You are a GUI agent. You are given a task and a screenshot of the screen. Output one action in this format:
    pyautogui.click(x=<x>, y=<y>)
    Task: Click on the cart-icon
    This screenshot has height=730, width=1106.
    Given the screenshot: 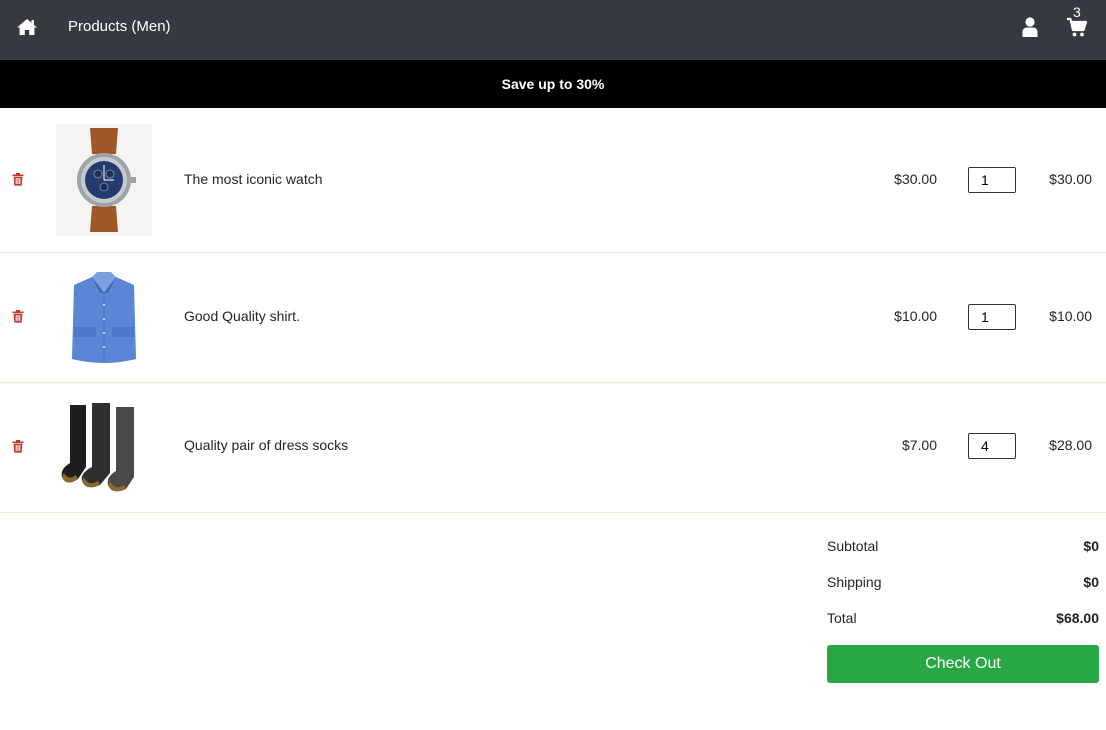 What is the action you would take?
    pyautogui.click(x=1077, y=27)
    